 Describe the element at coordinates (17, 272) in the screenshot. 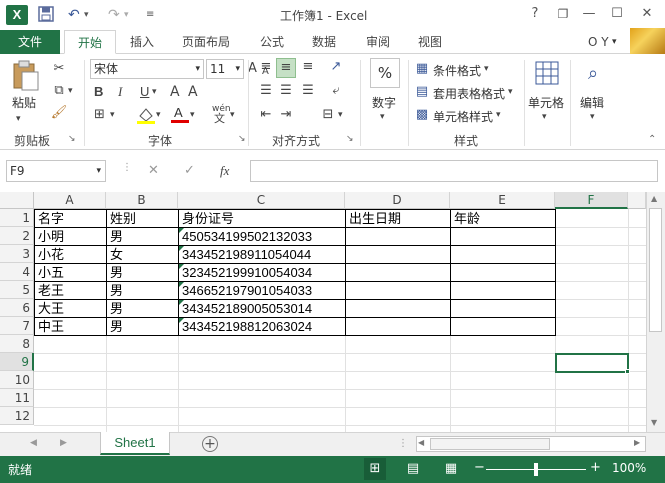

I see `row-header: 4` at that location.